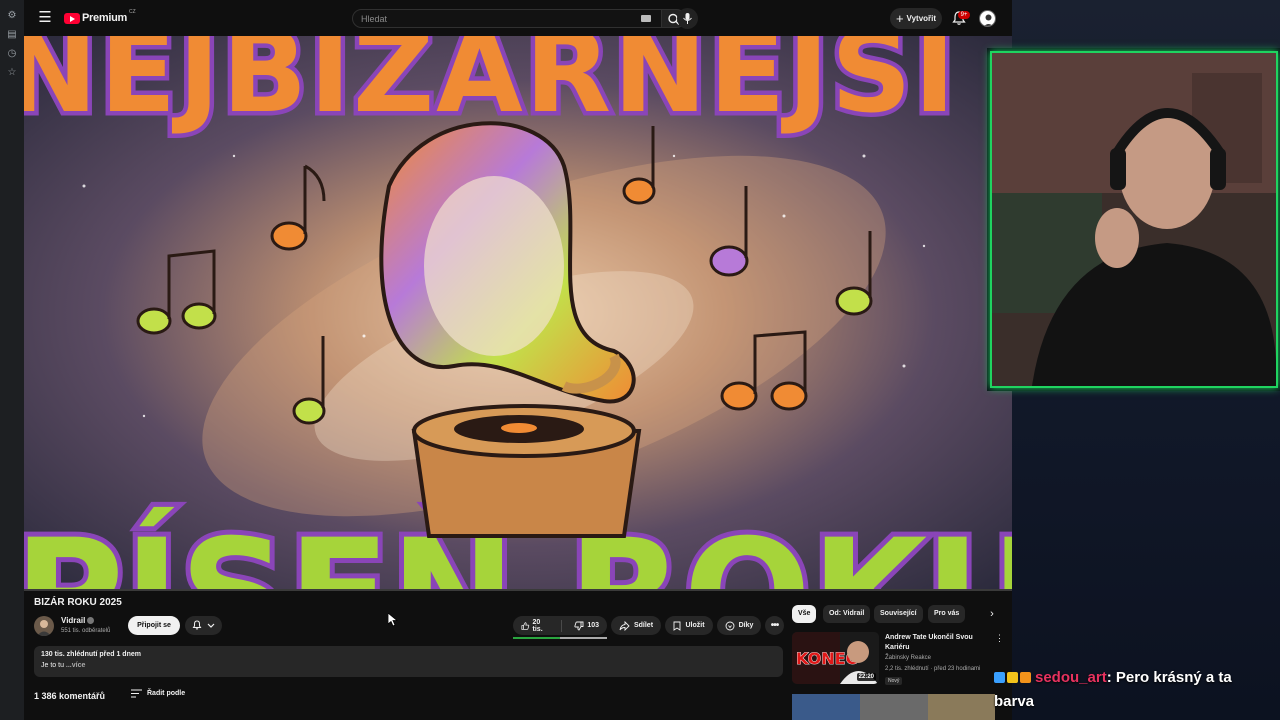 This screenshot has width=1280, height=720. What do you see at coordinates (12, 53) in the screenshot?
I see `history-icon: ◷` at bounding box center [12, 53].